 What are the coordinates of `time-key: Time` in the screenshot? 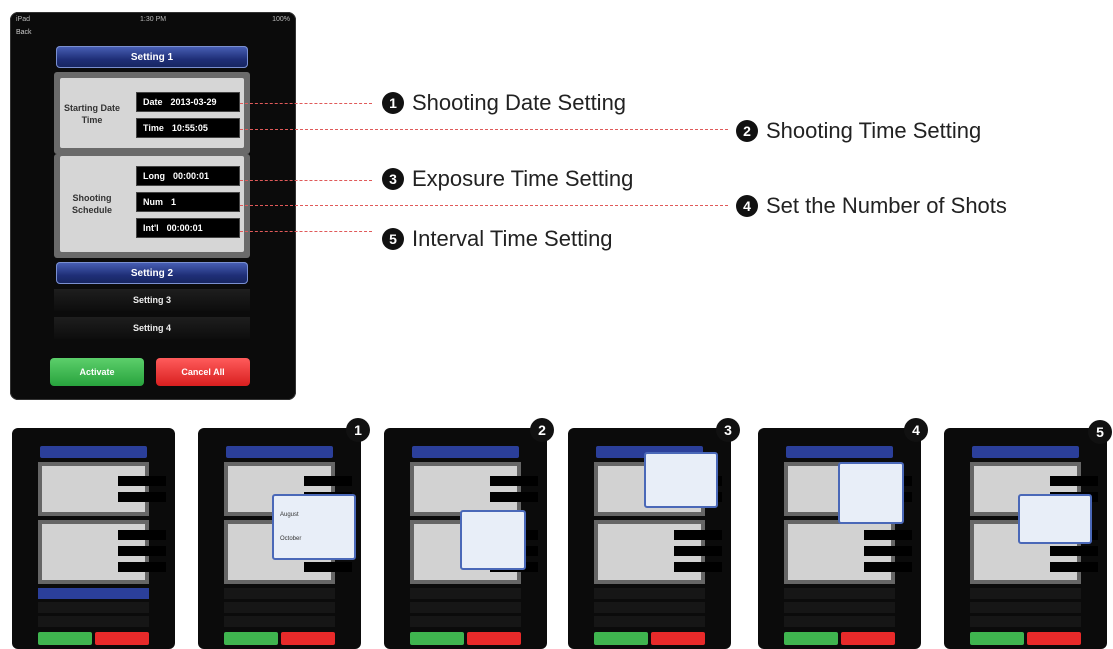 It's located at (153, 128).